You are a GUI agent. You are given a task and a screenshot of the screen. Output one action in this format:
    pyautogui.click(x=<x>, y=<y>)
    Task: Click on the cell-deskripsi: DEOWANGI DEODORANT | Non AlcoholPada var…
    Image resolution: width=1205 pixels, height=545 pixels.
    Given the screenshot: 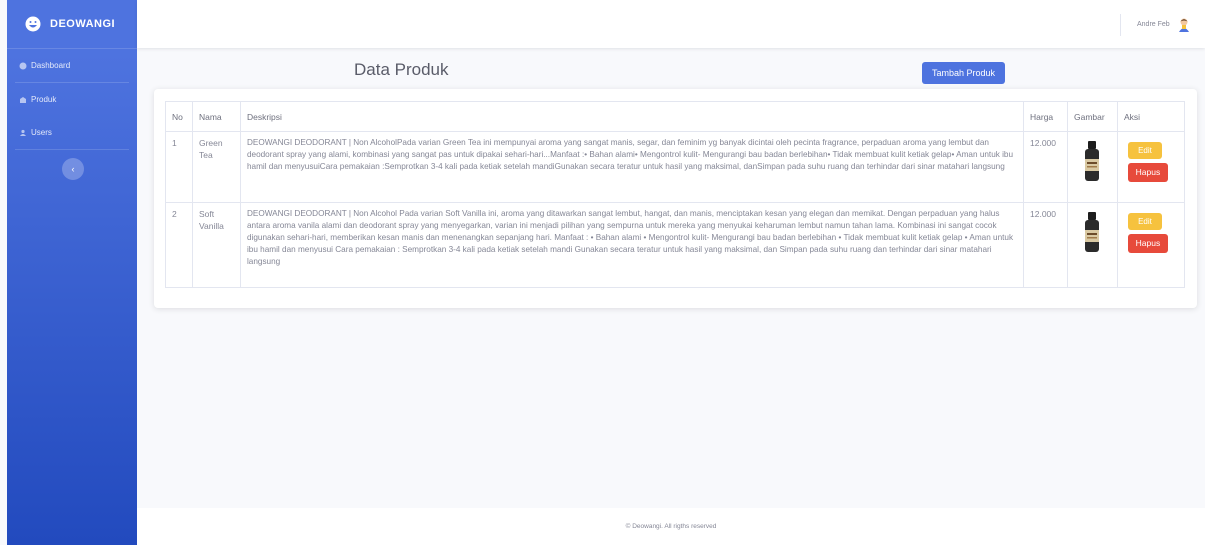 What is the action you would take?
    pyautogui.click(x=632, y=167)
    